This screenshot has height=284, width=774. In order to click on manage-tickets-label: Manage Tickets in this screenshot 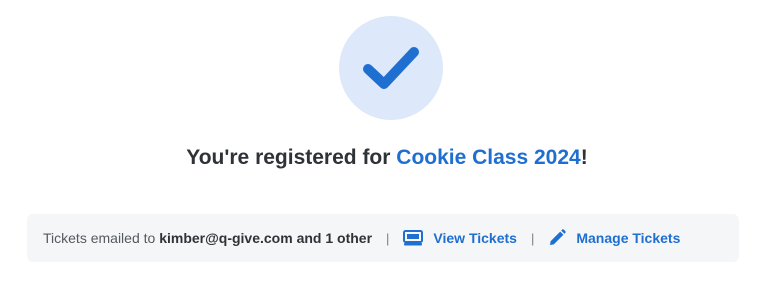, I will do `click(628, 238)`.